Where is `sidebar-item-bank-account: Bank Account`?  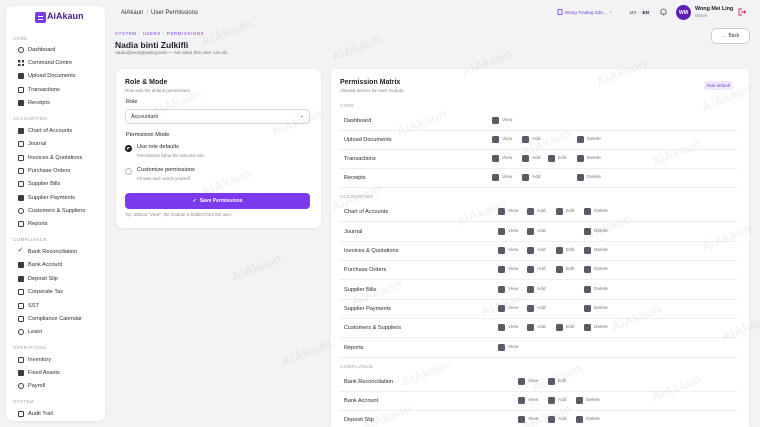 sidebar-item-bank-account: Bank Account is located at coordinates (40, 265).